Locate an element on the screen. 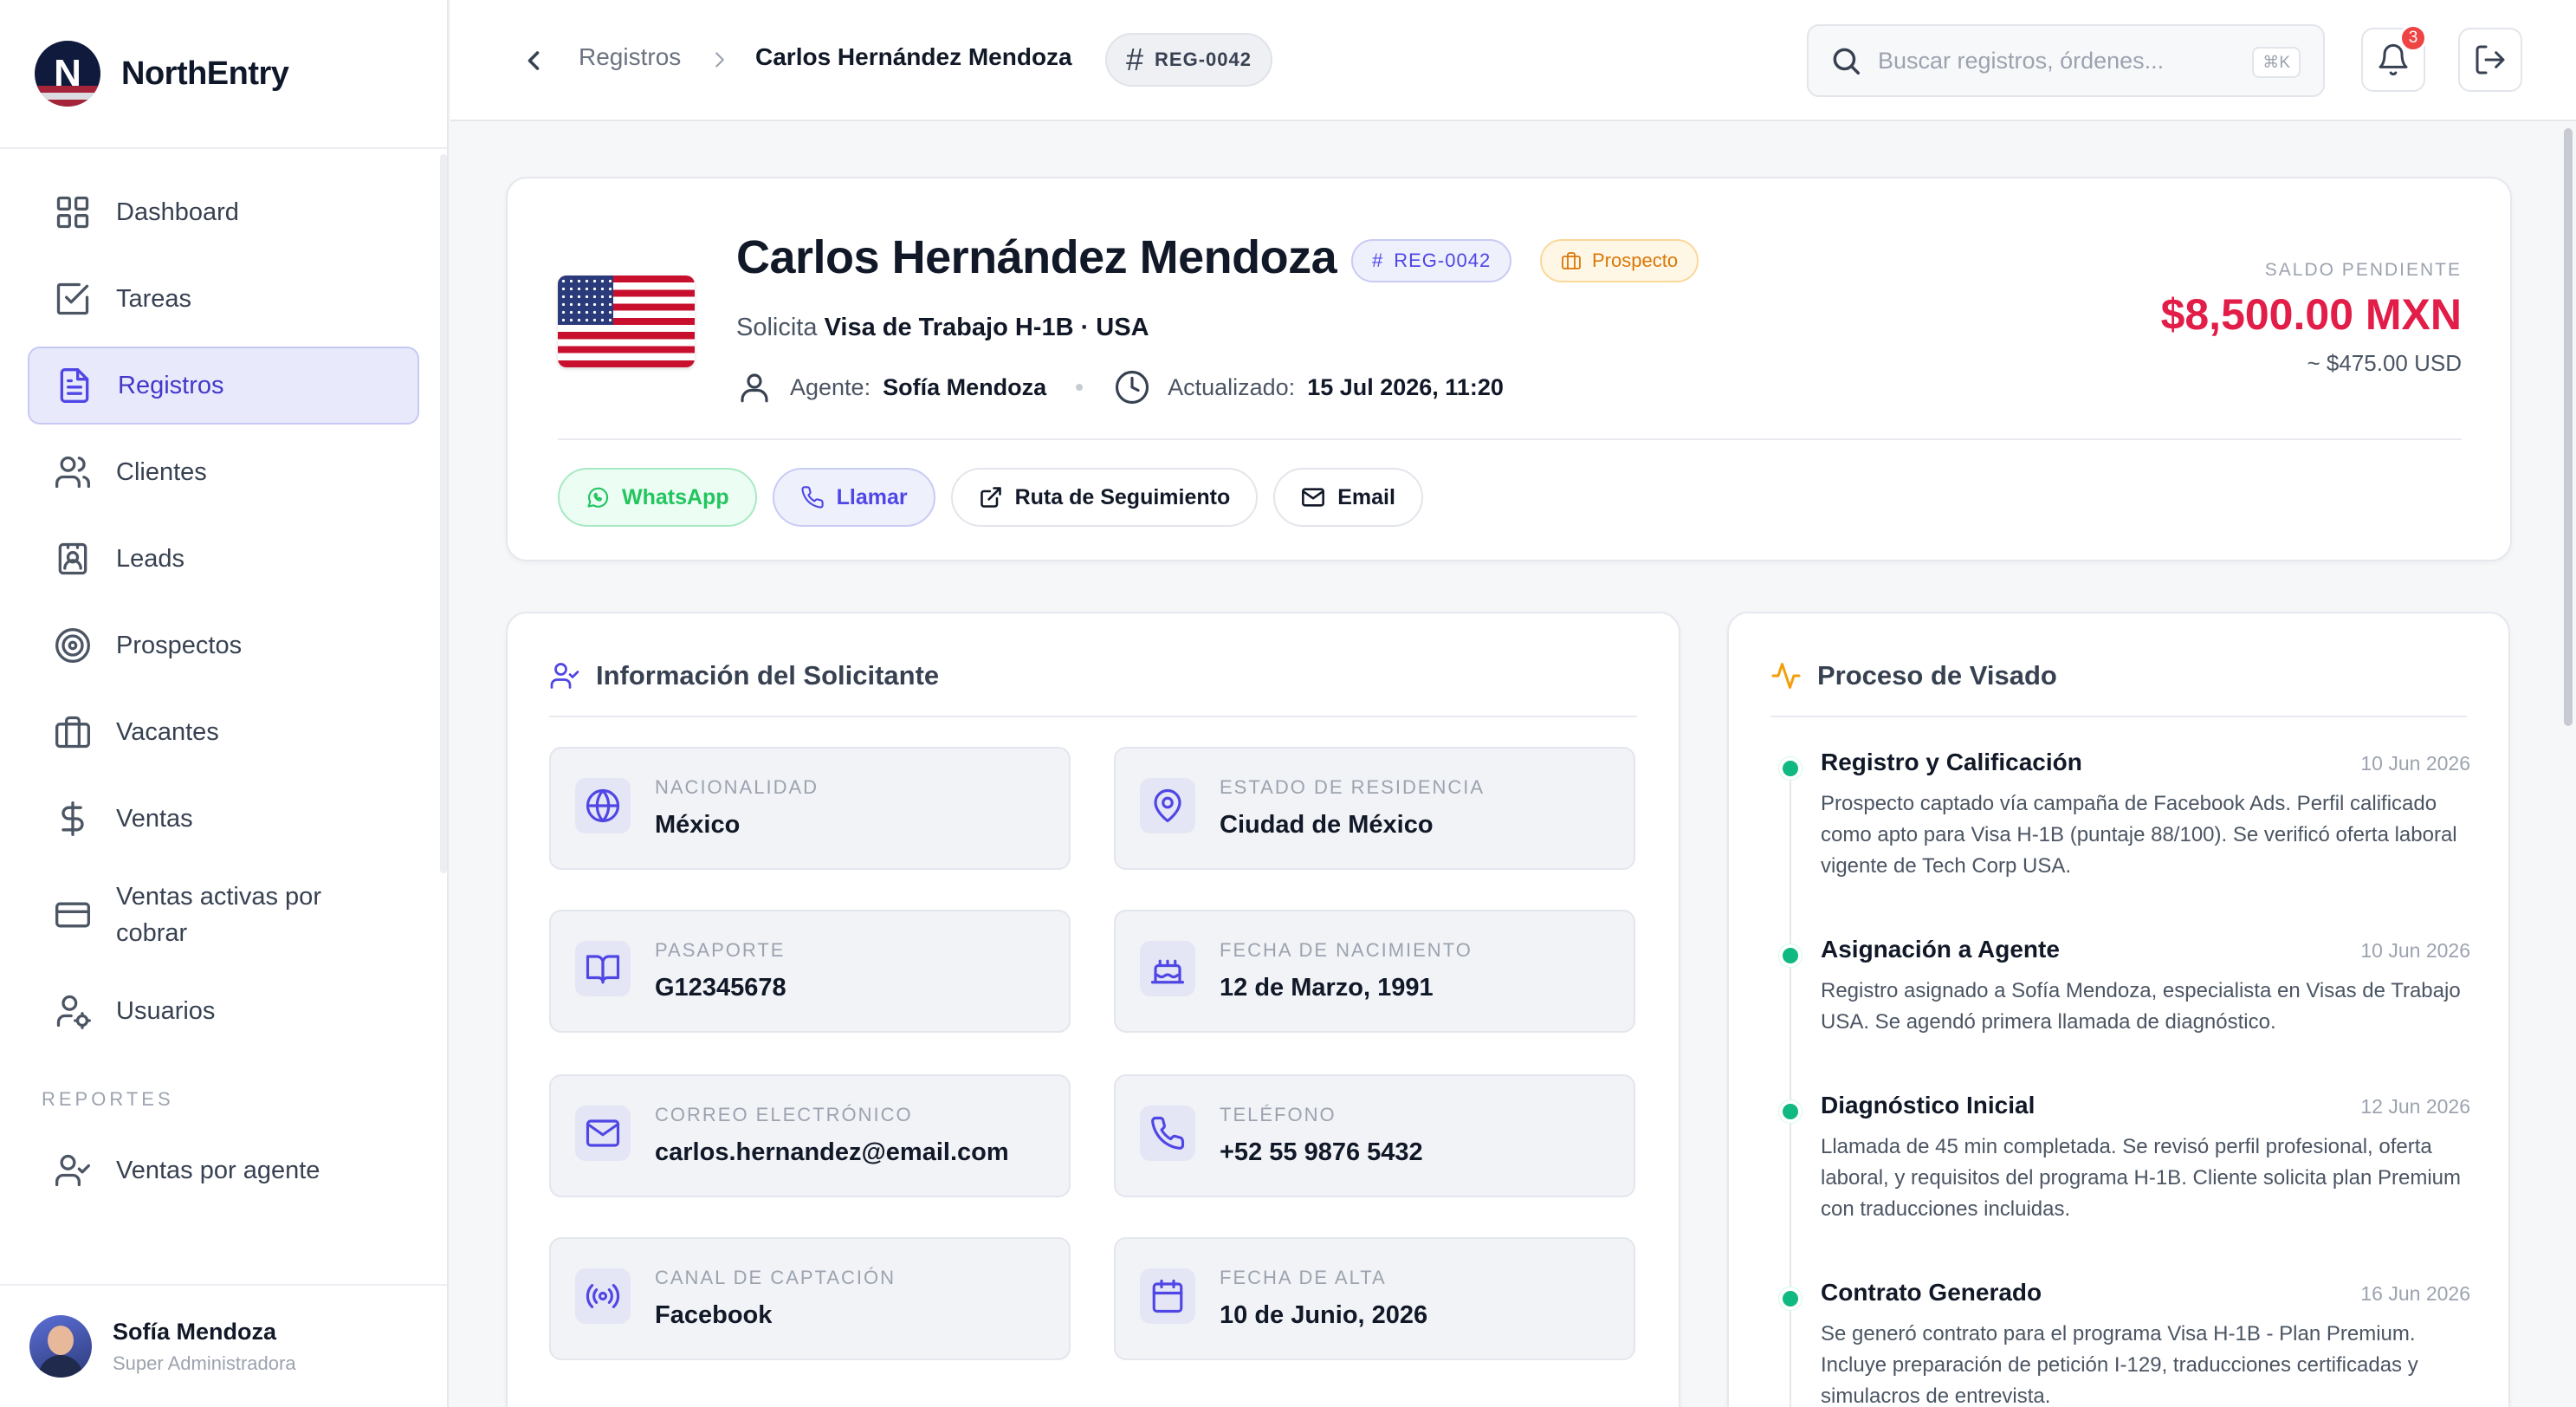 The image size is (2576, 1407). section-title: Proceso de Visado is located at coordinates (1913, 675).